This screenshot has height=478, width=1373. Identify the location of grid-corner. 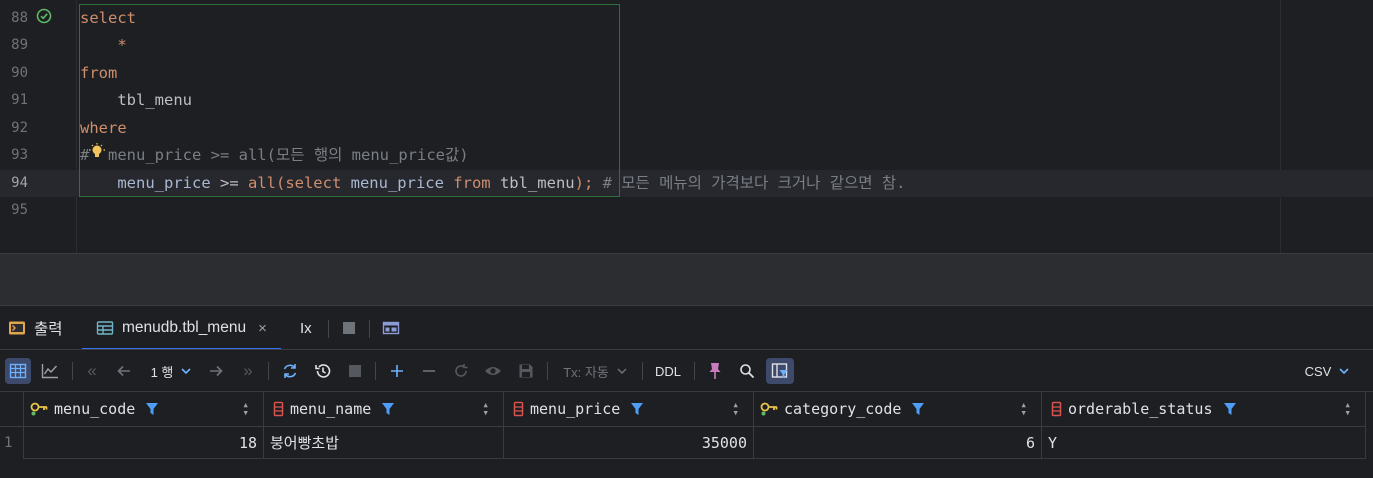
(12, 409).